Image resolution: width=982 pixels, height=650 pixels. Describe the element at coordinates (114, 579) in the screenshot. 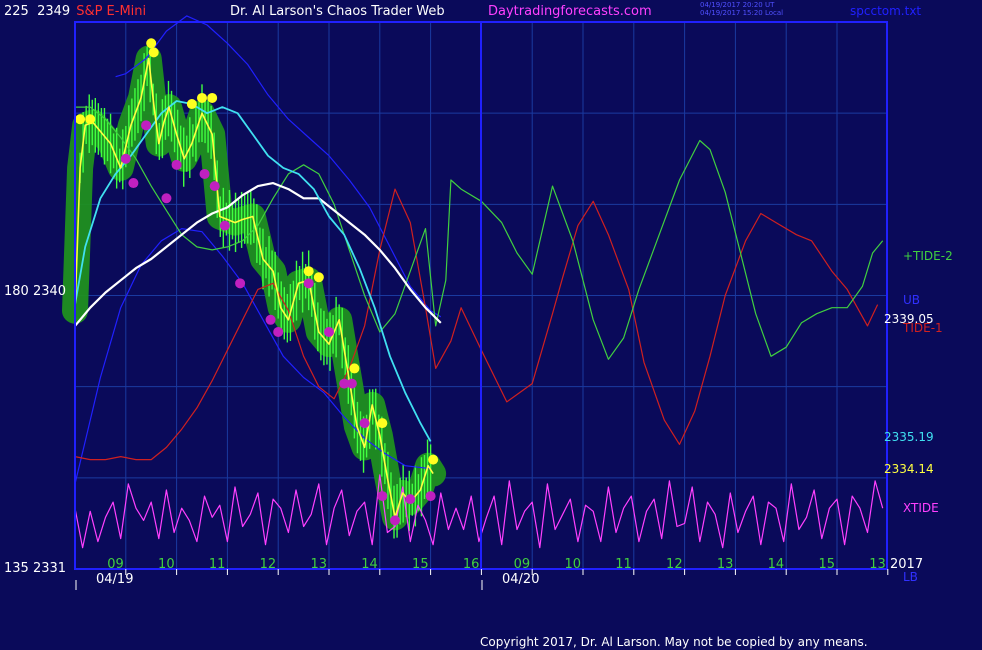

I see `x-date-label: 04/19` at that location.